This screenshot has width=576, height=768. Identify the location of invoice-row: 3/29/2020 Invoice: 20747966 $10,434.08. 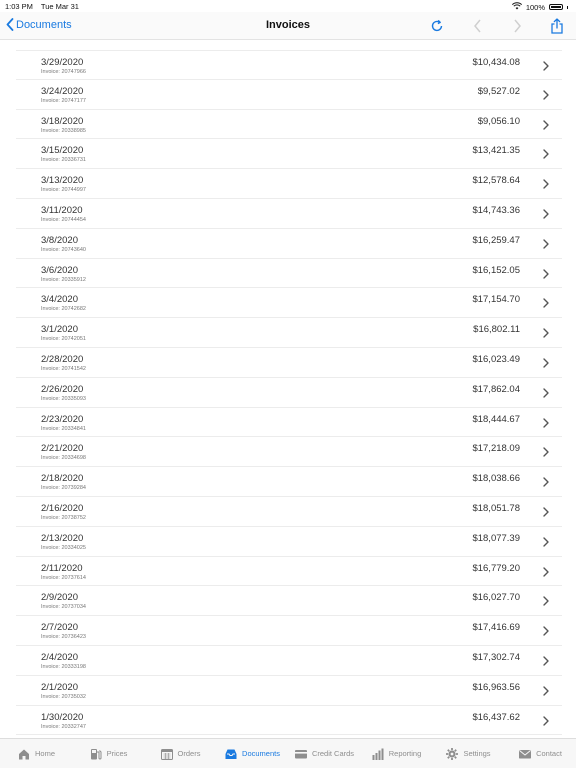
(289, 65).